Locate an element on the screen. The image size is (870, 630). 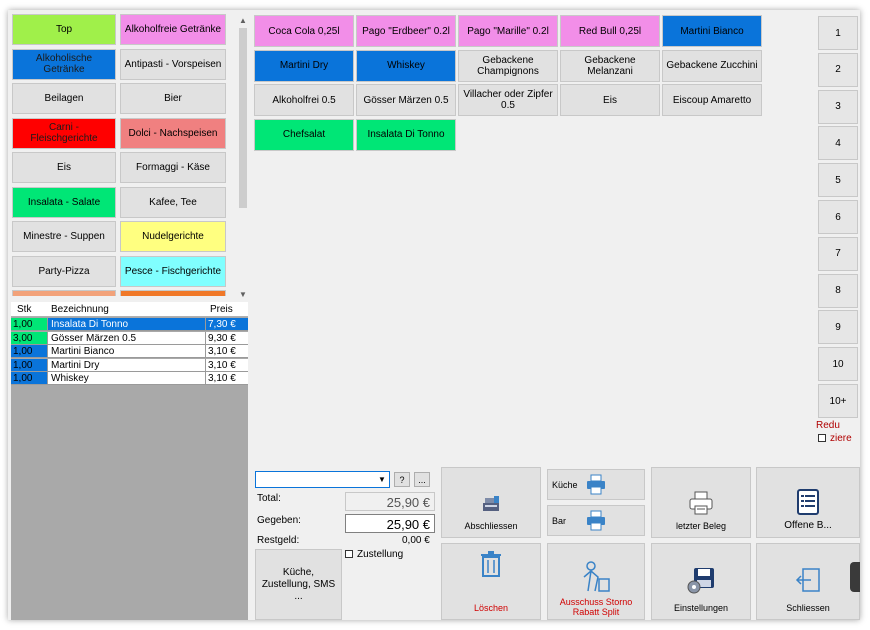
table-number-button: 1 is located at coordinates (838, 33).